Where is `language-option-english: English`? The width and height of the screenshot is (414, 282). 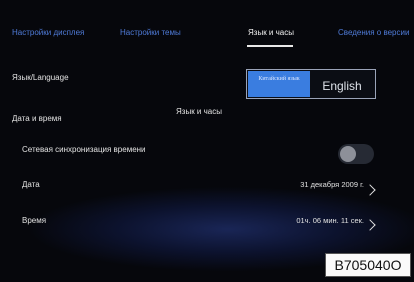
language-option-english: English is located at coordinates (342, 84).